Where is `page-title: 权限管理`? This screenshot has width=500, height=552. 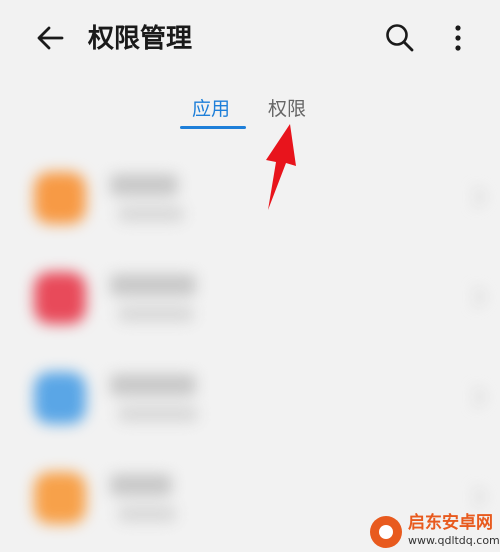
page-title: 权限管理 is located at coordinates (140, 39).